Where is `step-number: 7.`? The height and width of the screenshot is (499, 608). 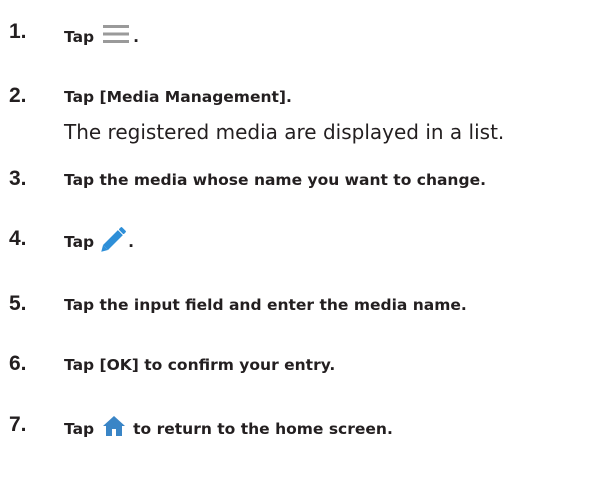
step-number: 7. is located at coordinates (18, 424).